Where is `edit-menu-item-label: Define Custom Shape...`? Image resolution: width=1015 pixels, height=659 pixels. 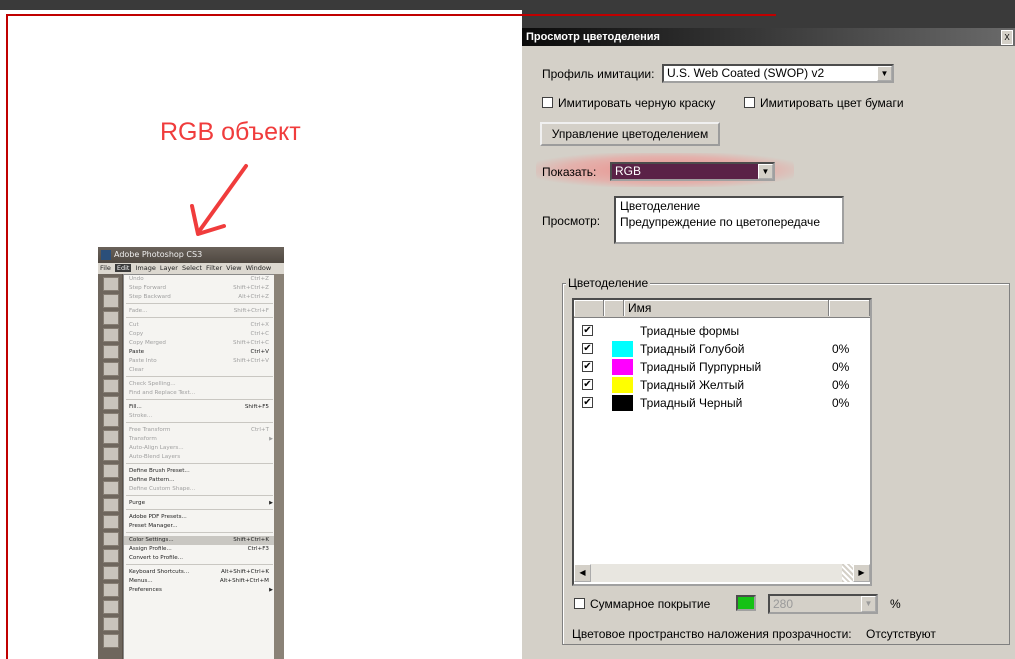 edit-menu-item-label: Define Custom Shape... is located at coordinates (162, 489).